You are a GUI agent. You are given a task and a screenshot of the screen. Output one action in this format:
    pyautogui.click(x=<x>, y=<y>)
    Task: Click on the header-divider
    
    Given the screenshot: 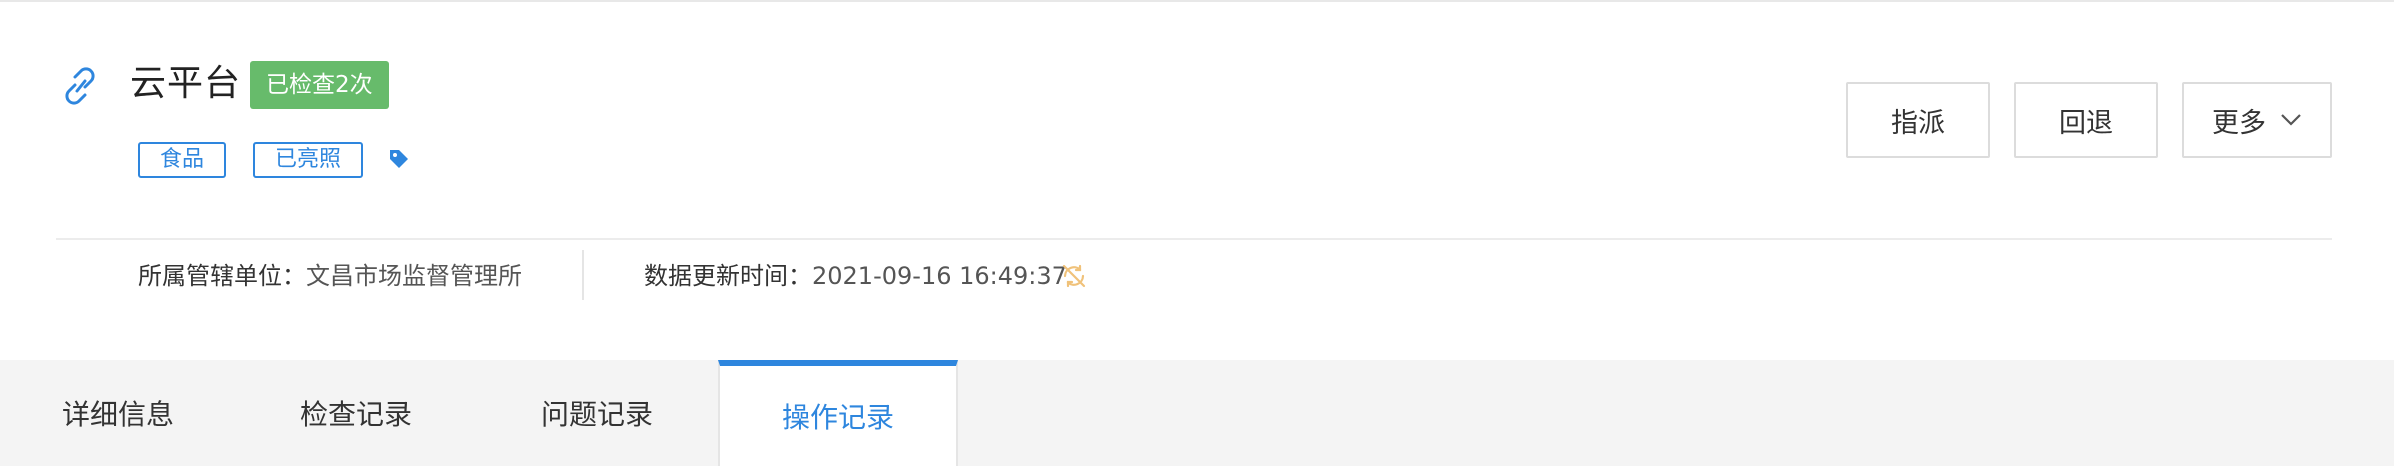 What is the action you would take?
    pyautogui.click(x=1194, y=239)
    